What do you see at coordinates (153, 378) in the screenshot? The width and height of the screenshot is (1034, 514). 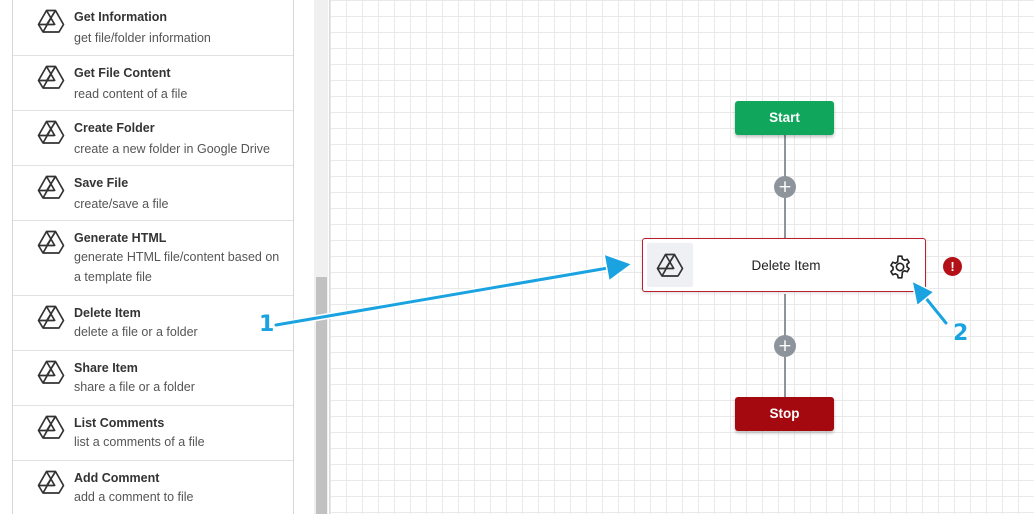 I see `action-item-share-item: Share Item share a file or a folder` at bounding box center [153, 378].